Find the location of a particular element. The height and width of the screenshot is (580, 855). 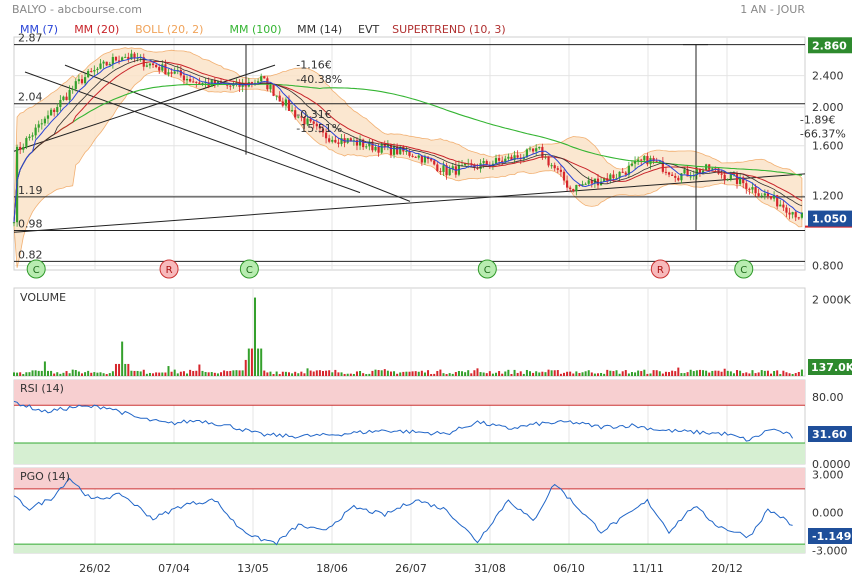

x-tick-label: 20/12 is located at coordinates (727, 568).